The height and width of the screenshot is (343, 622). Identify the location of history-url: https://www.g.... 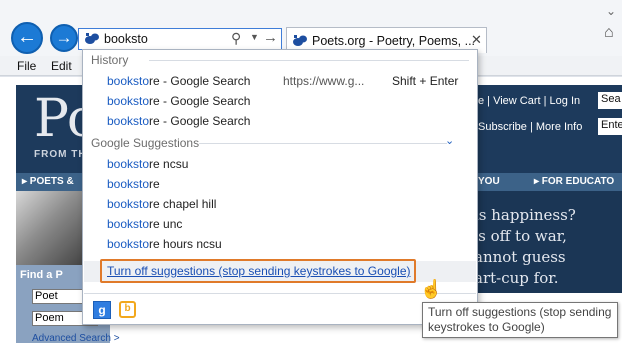
(324, 81).